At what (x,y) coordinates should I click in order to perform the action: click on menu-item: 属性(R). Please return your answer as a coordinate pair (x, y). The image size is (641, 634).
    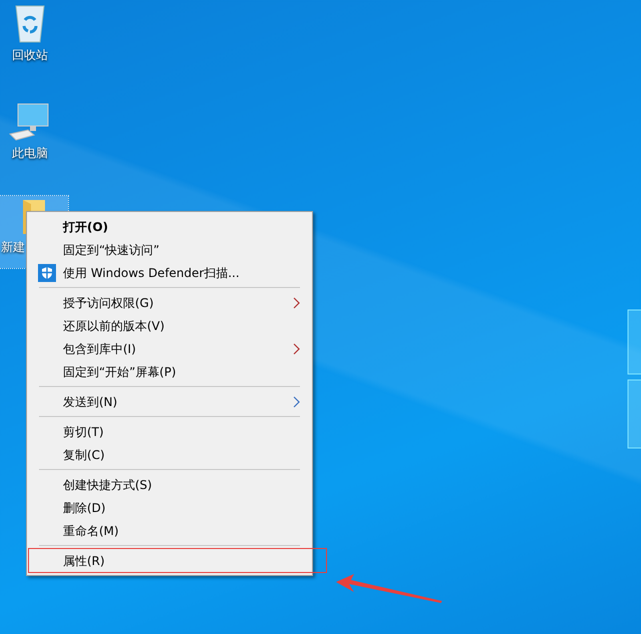
    Looking at the image, I should click on (177, 560).